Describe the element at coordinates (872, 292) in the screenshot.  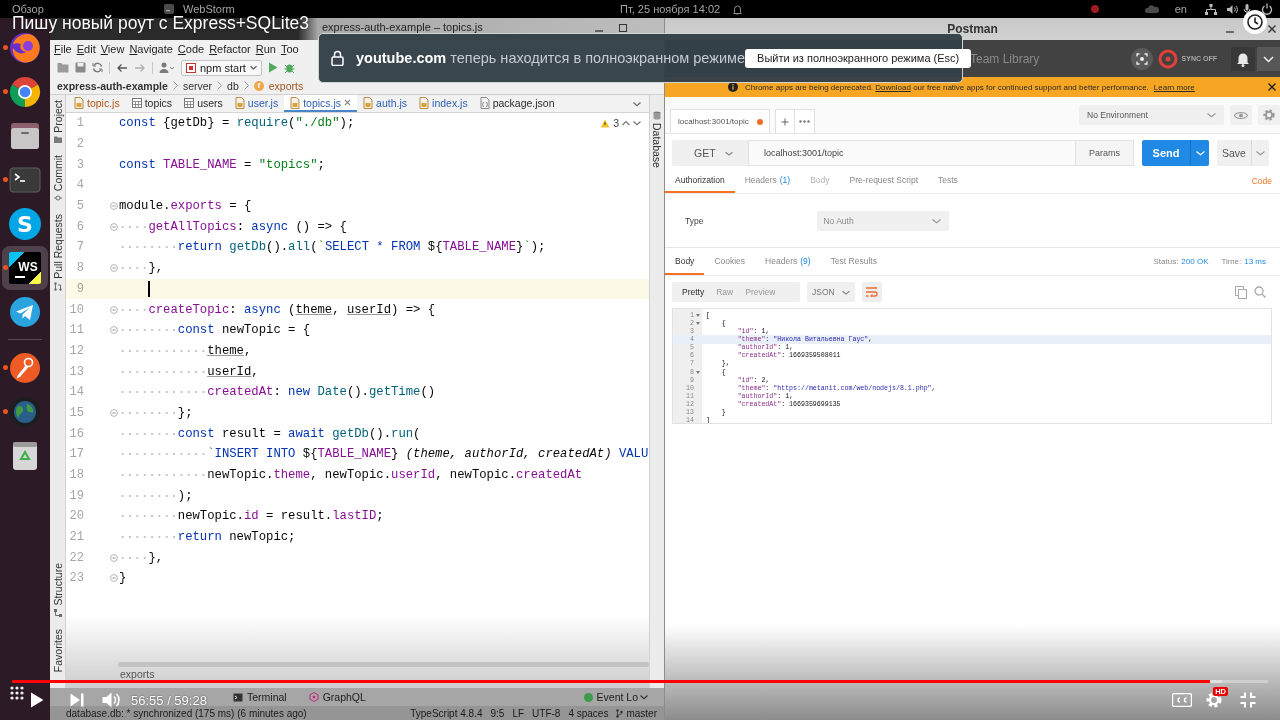
I see `wrap-button` at that location.